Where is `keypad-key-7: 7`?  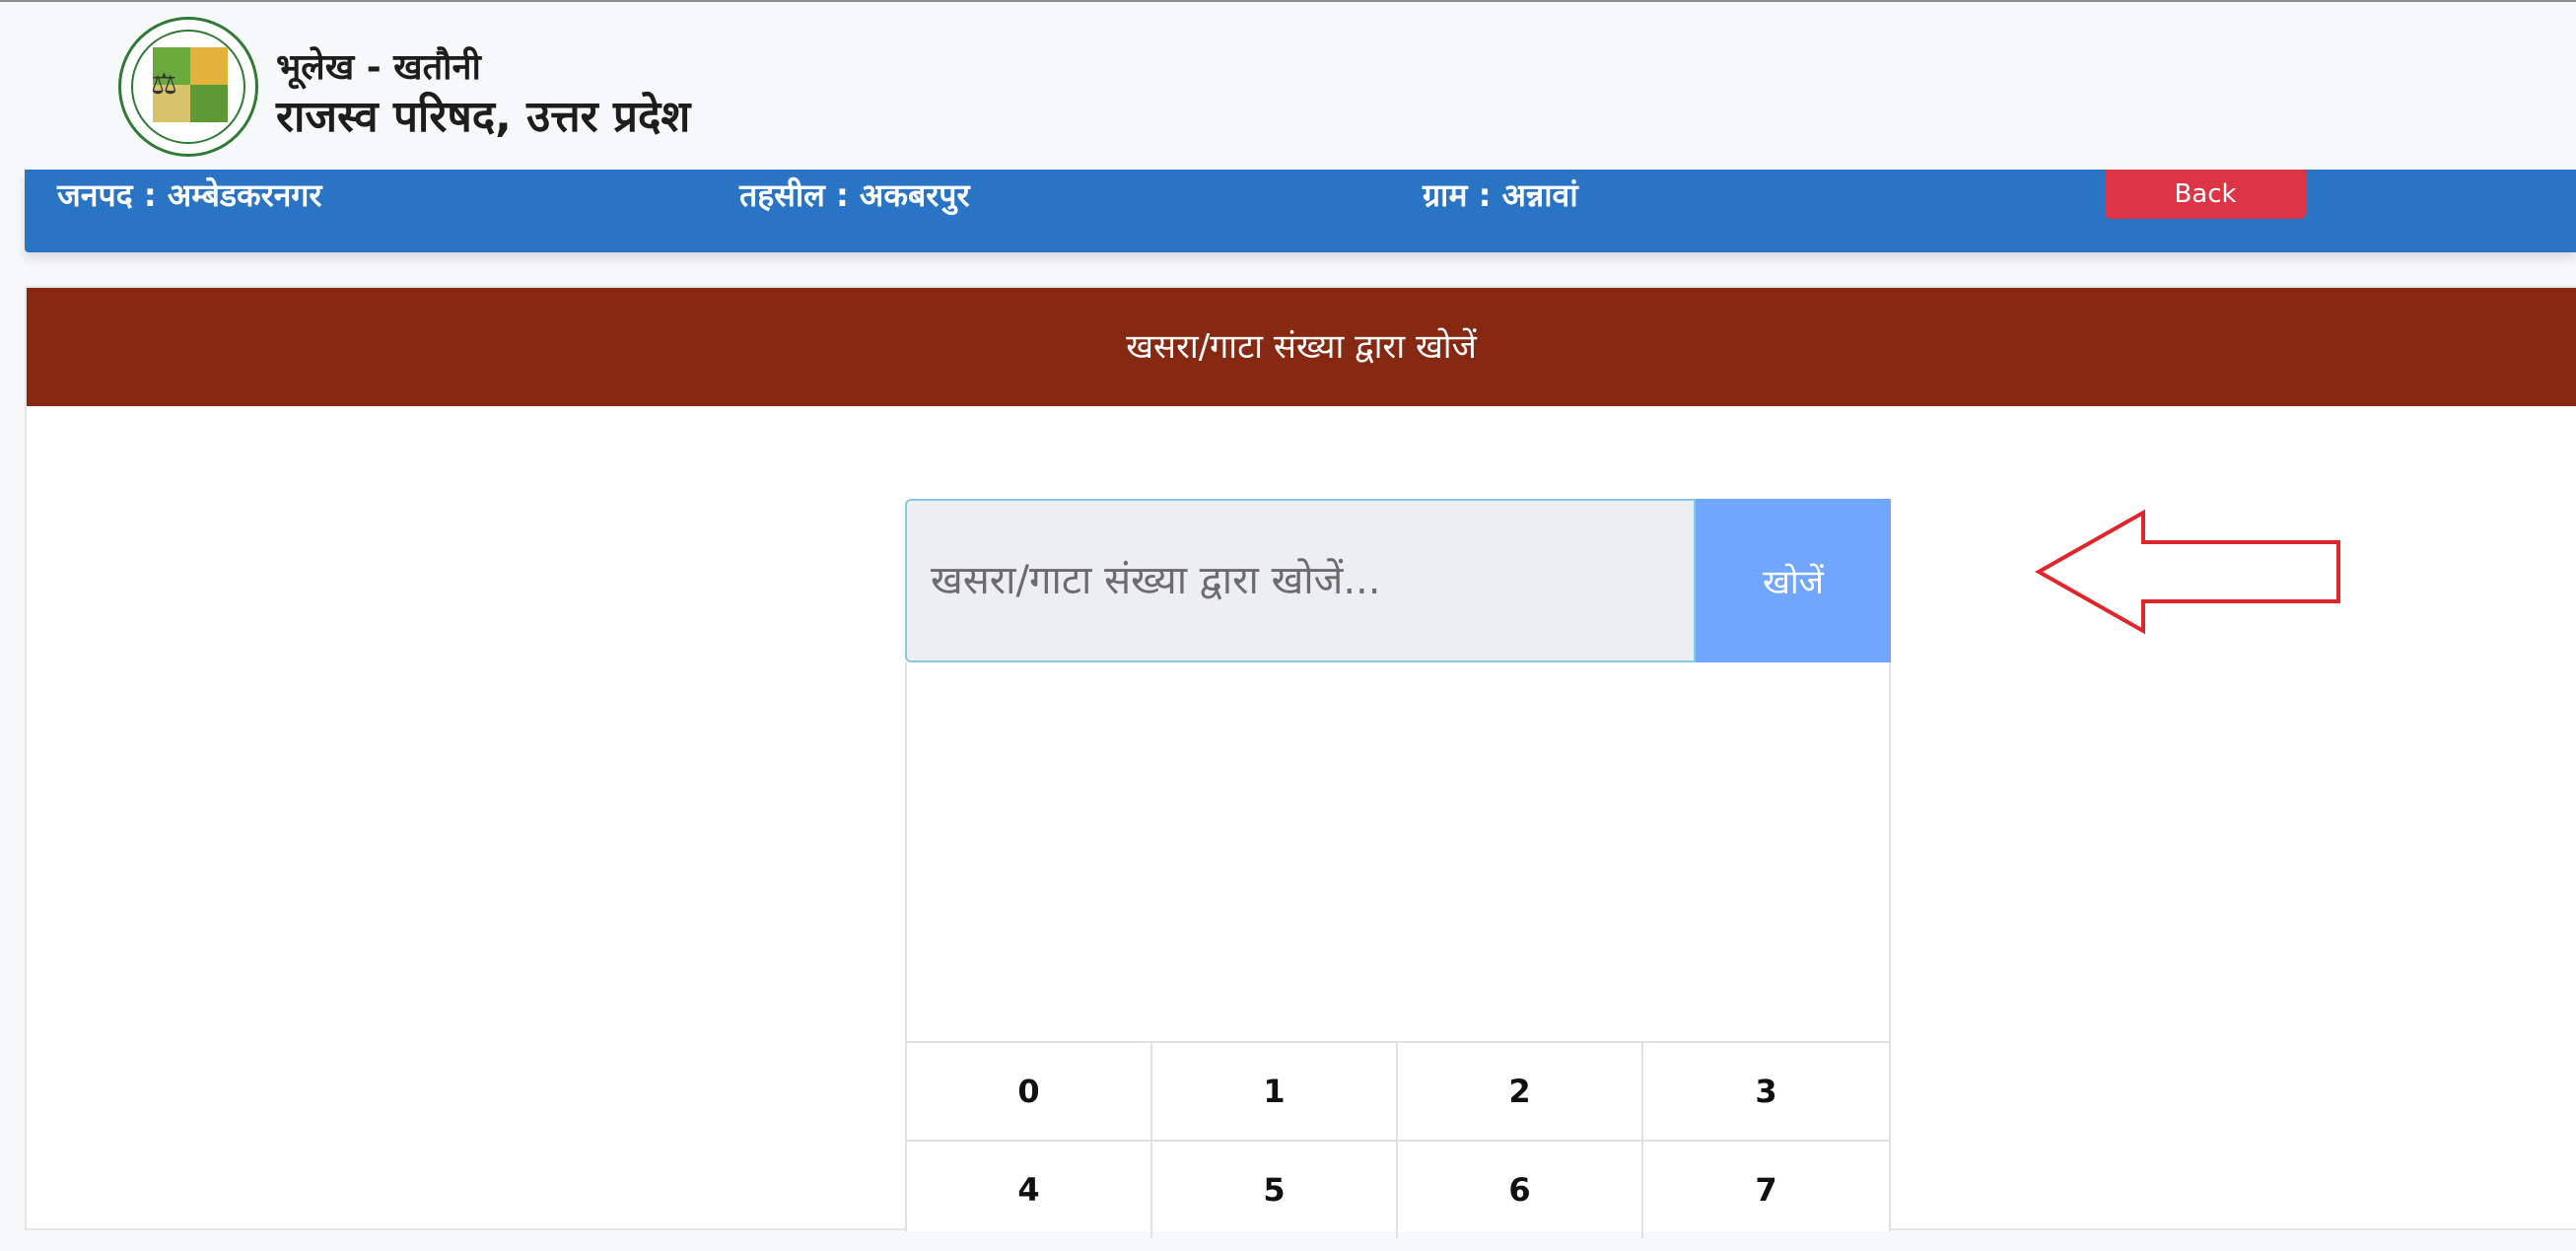
keypad-key-7: 7 is located at coordinates (1766, 1189).